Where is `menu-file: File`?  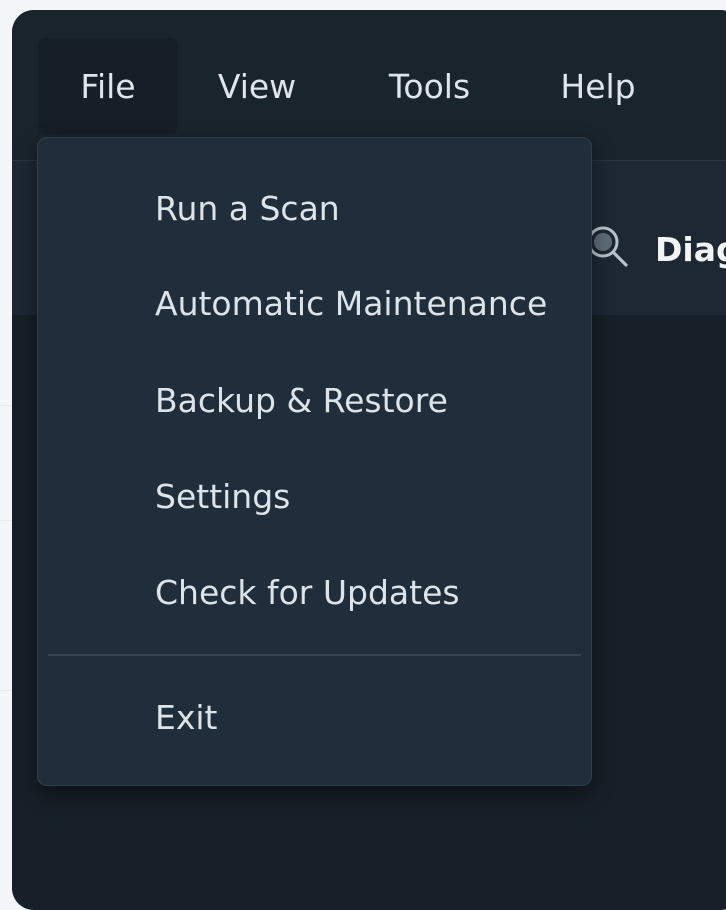 menu-file: File is located at coordinates (108, 86).